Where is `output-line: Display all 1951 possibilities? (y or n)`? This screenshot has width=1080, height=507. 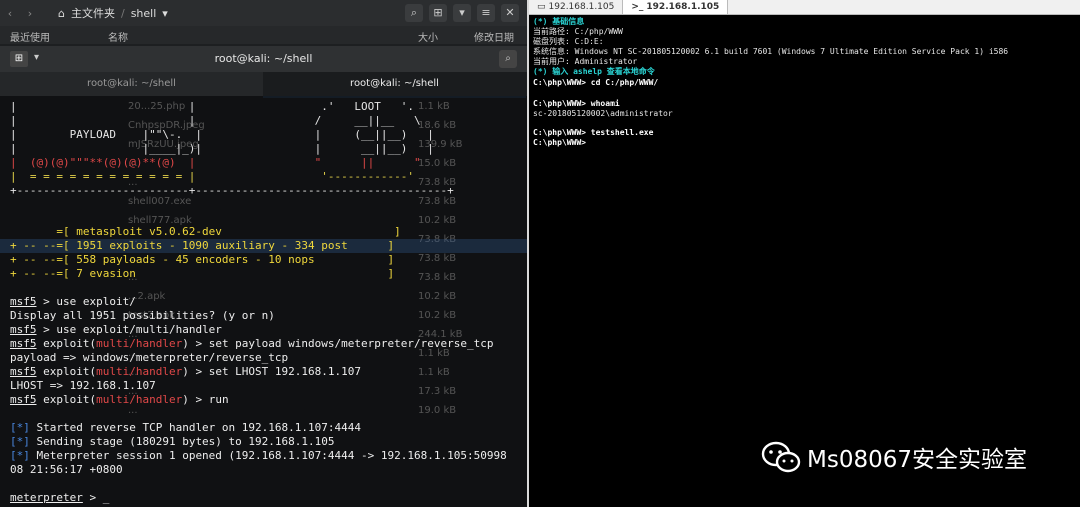 output-line: Display all 1951 possibilities? (y or n) is located at coordinates (142, 315).